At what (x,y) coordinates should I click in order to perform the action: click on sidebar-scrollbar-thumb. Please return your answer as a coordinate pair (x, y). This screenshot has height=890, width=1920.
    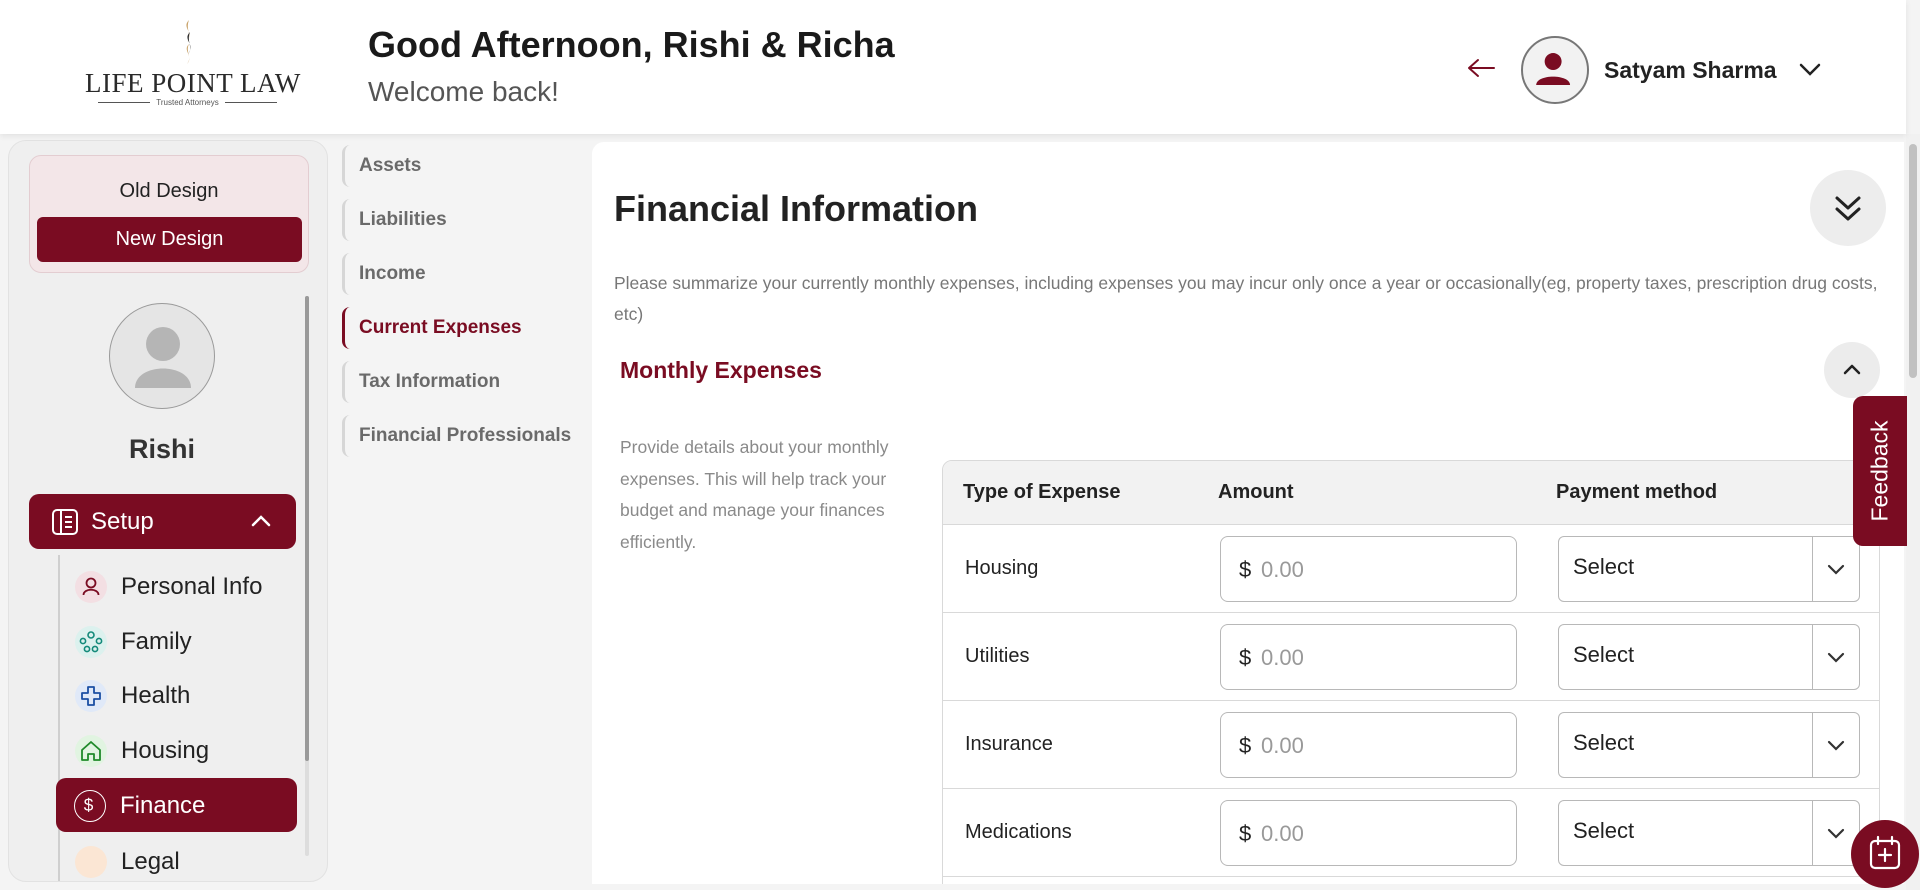
    Looking at the image, I should click on (307, 528).